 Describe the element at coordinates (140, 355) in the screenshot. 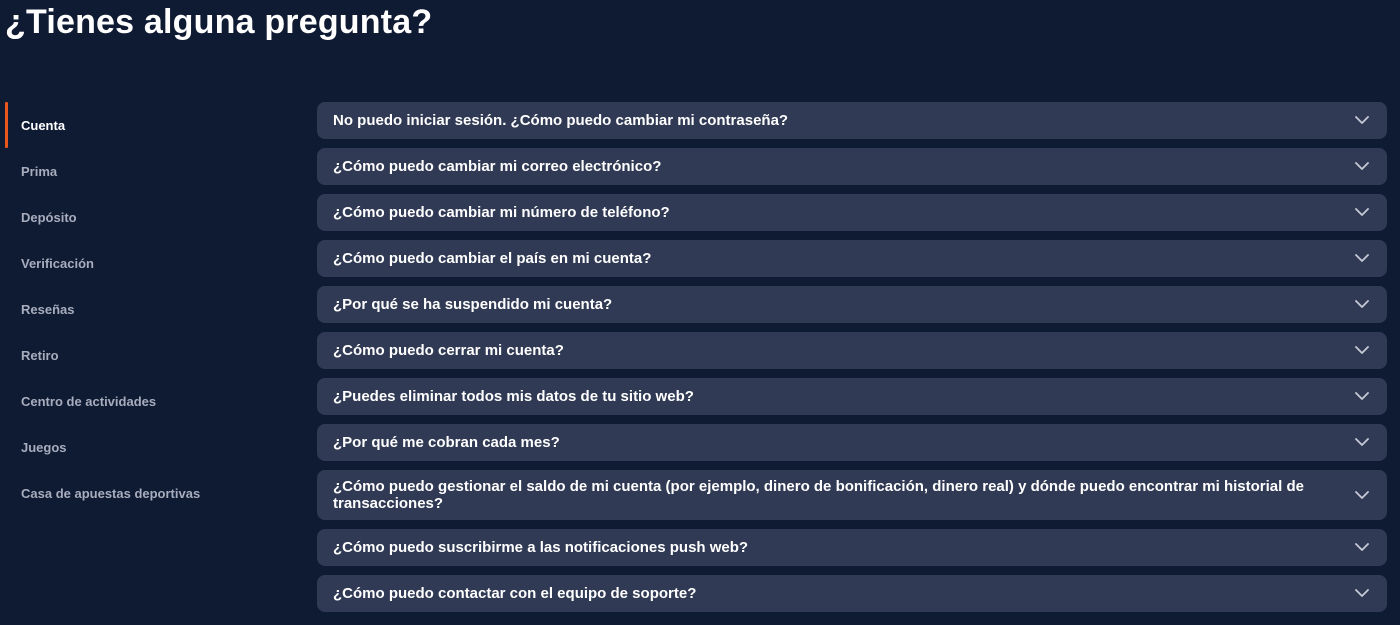

I see `sidebar-item-retiro: Retiro` at that location.